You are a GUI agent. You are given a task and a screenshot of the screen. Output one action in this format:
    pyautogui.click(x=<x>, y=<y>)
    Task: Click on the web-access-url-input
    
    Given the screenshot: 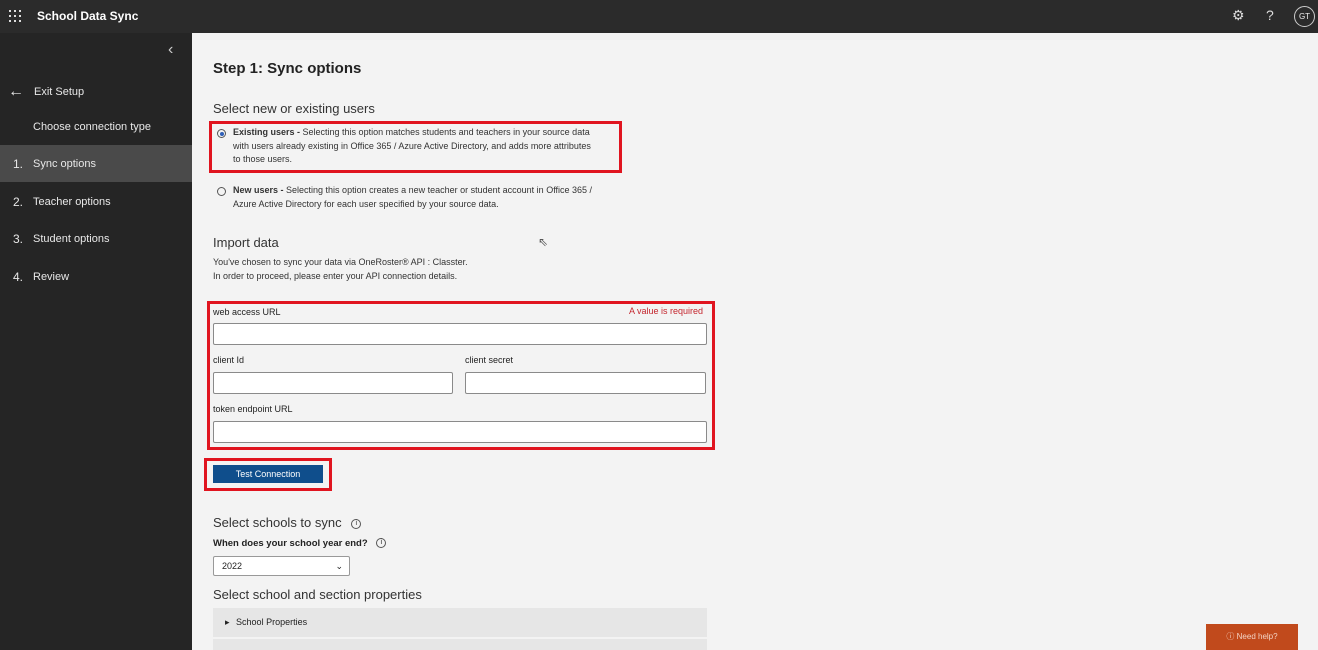 What is the action you would take?
    pyautogui.click(x=460, y=334)
    